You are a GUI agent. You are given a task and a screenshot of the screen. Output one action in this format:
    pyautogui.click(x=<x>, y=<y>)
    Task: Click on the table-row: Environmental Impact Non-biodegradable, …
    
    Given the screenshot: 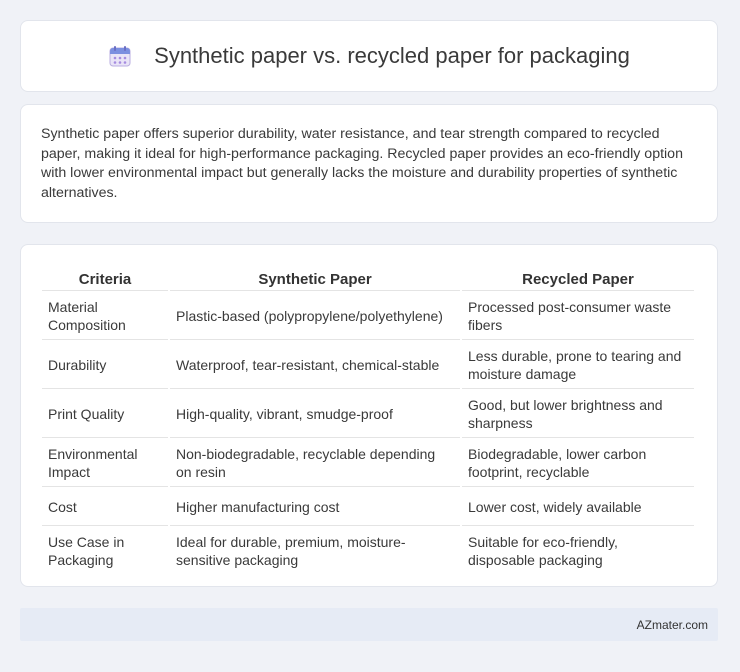 What is the action you would take?
    pyautogui.click(x=368, y=463)
    